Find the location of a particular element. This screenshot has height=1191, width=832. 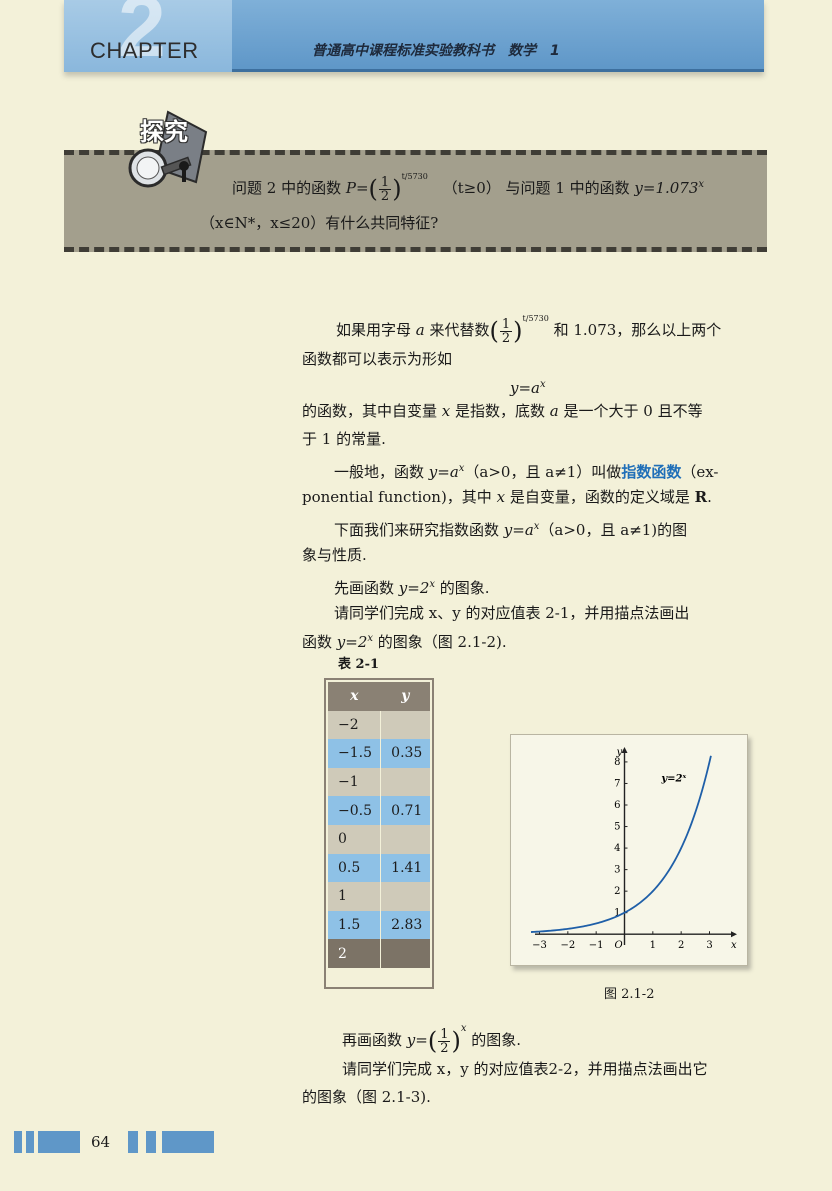

x-tick-label: 1 is located at coordinates (653, 945).